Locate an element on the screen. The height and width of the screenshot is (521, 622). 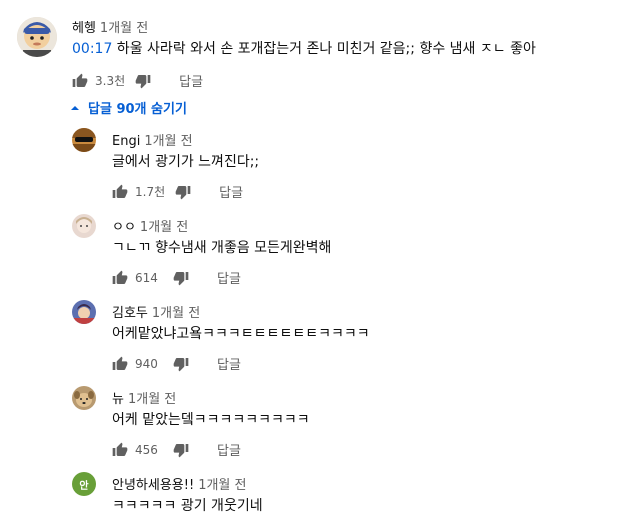
author-line: 헤헹 1개월 전 is located at coordinates (110, 26).